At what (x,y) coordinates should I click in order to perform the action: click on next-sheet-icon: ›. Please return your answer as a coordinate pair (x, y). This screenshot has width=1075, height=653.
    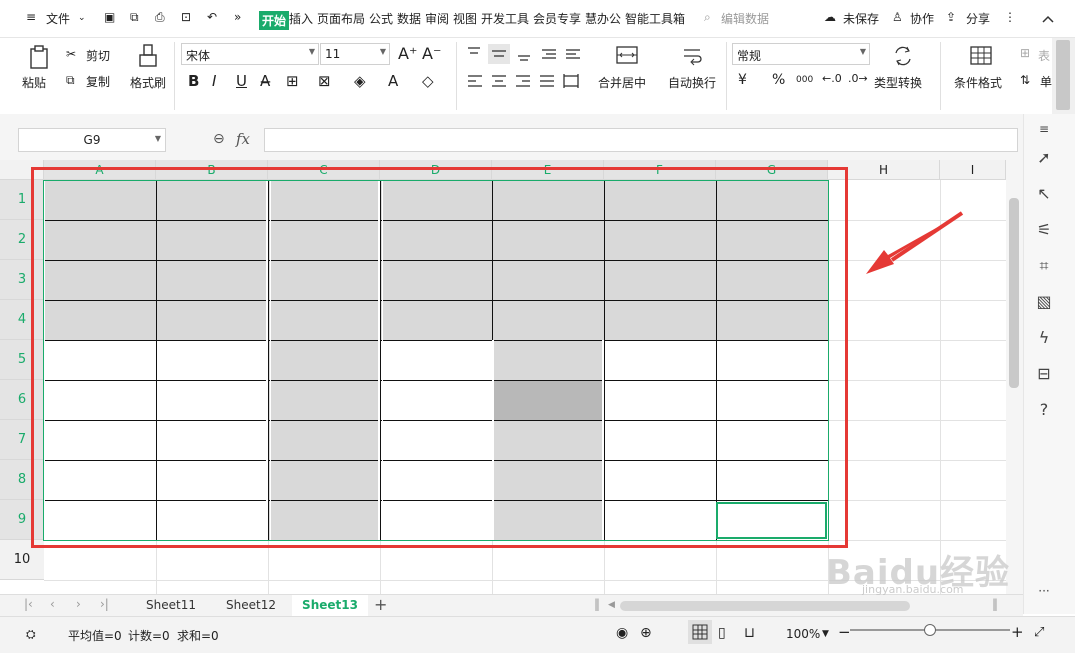
    Looking at the image, I should click on (78, 604).